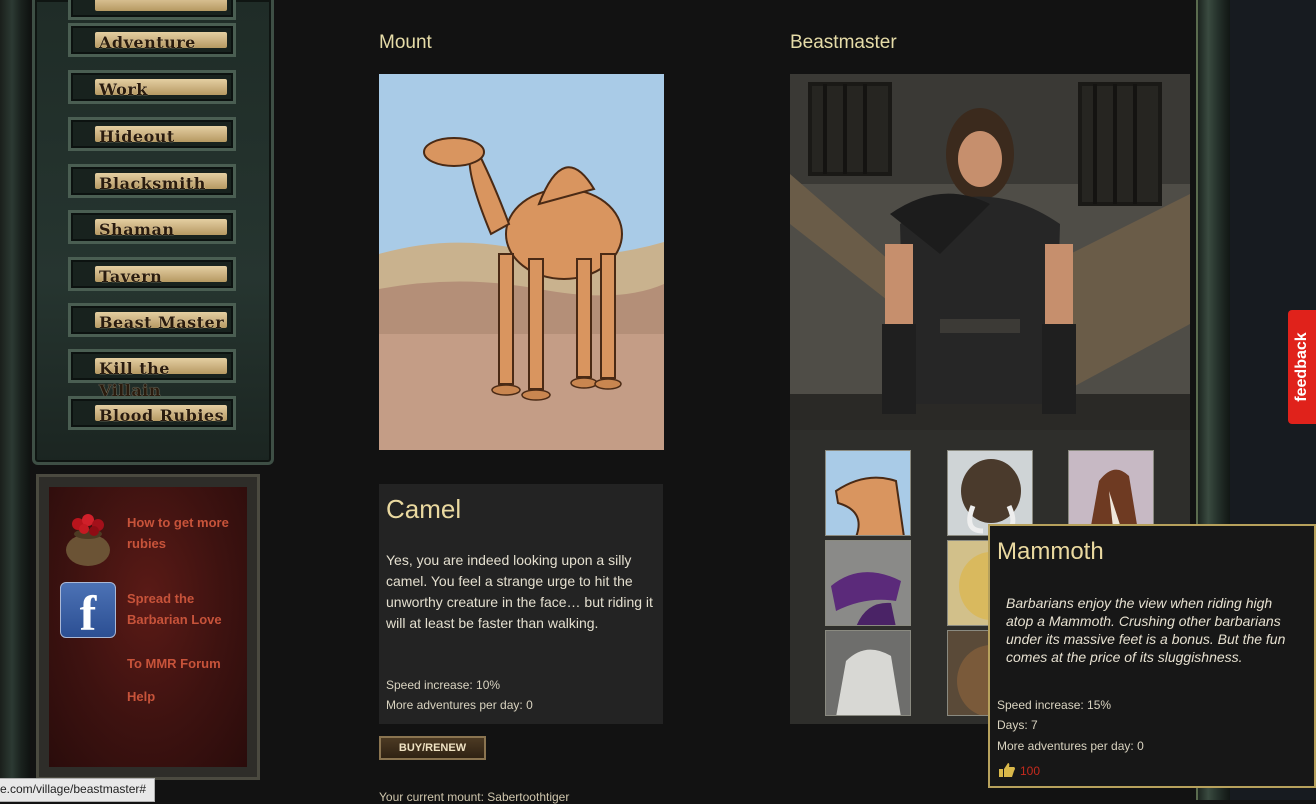 Image resolution: width=1316 pixels, height=804 pixels. I want to click on help-link: Help, so click(141, 696).